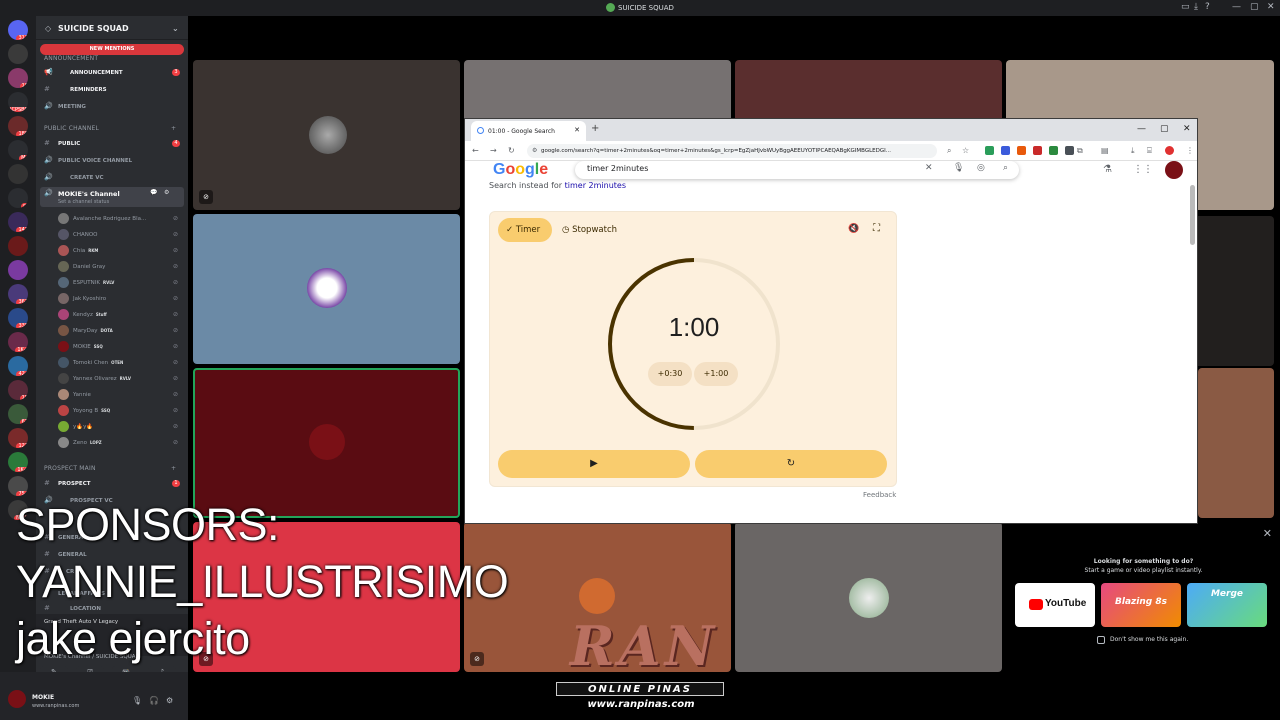 Image resolution: width=1280 pixels, height=720 pixels. Describe the element at coordinates (112, 143) in the screenshot. I see `channel-public: # PUBLIC 4` at that location.